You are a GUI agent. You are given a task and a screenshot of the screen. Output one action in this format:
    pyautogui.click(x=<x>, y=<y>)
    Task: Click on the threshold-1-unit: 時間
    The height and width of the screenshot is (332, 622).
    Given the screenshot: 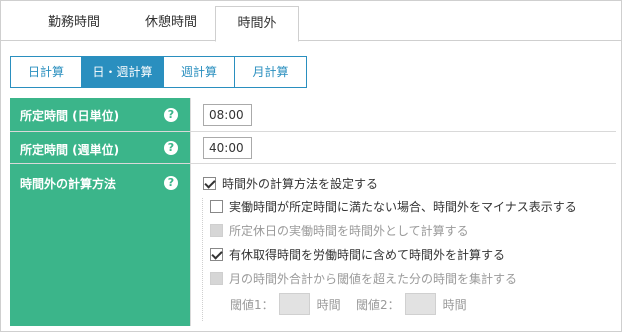 What is the action you would take?
    pyautogui.click(x=328, y=304)
    